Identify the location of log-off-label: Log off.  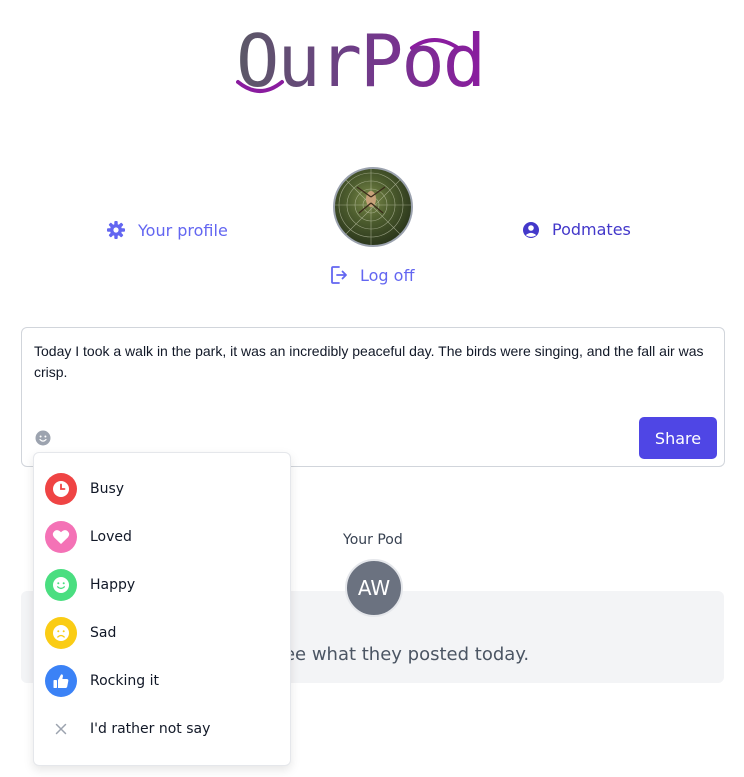
(387, 275).